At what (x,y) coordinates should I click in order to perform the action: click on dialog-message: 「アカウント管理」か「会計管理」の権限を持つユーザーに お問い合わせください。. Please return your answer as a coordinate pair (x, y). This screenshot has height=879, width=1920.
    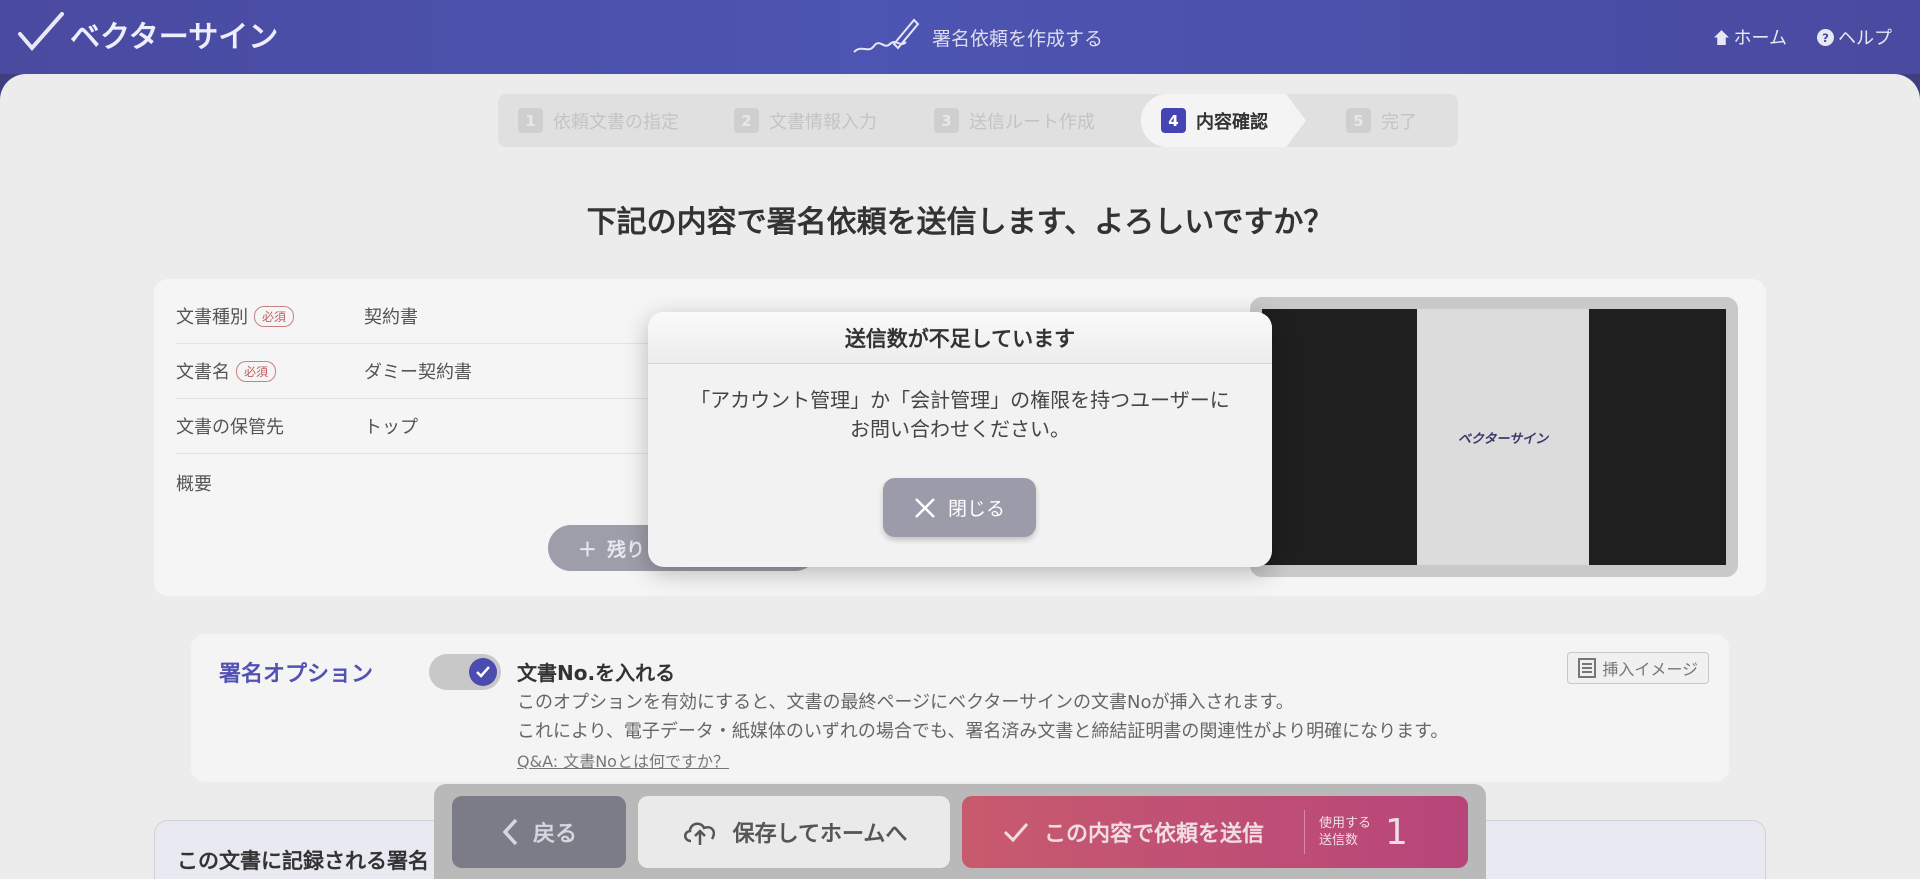
    Looking at the image, I should click on (960, 404).